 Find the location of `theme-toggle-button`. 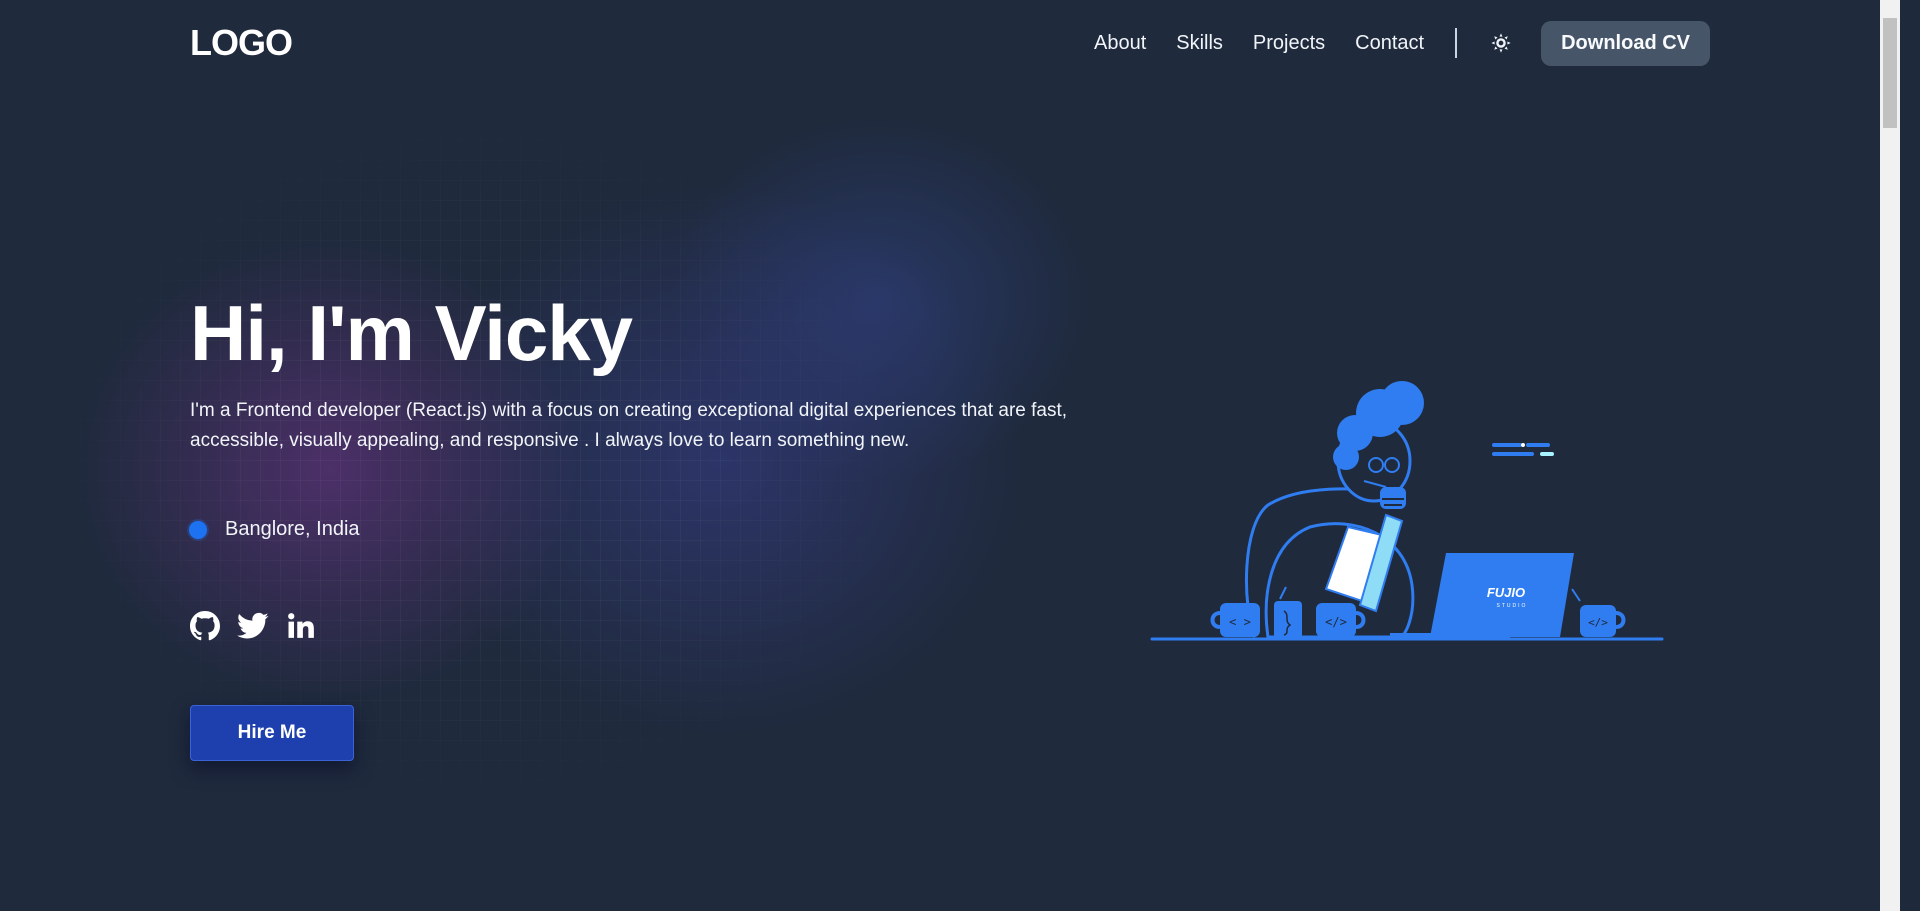

theme-toggle-button is located at coordinates (1501, 43).